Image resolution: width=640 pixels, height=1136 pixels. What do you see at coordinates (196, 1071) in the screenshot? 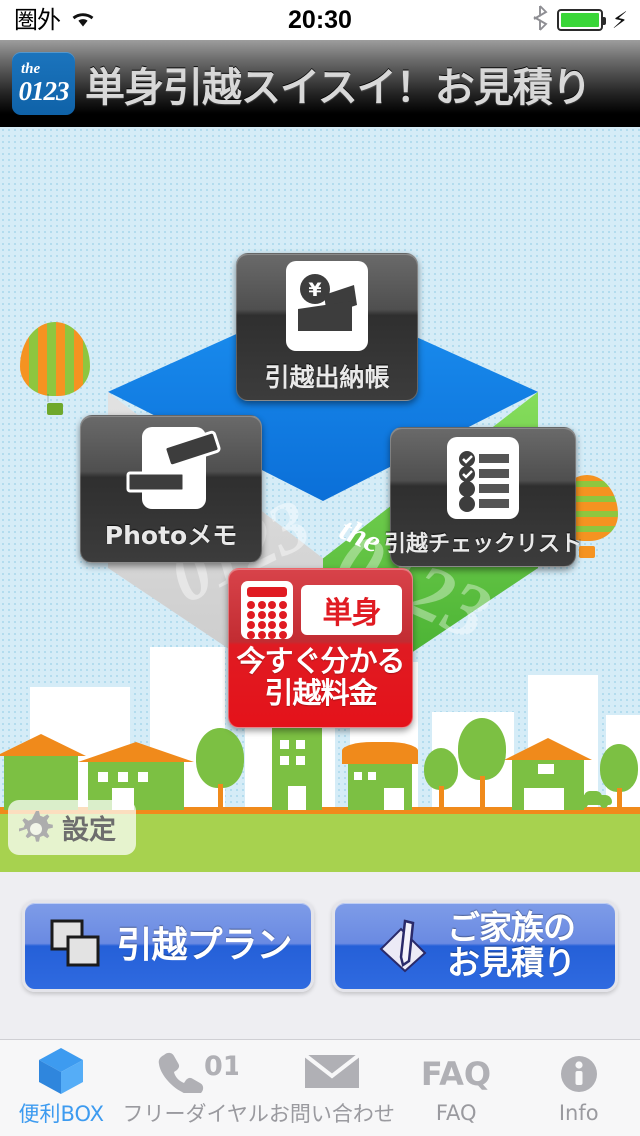
I see `phone-0123-icon: 0123` at bounding box center [196, 1071].